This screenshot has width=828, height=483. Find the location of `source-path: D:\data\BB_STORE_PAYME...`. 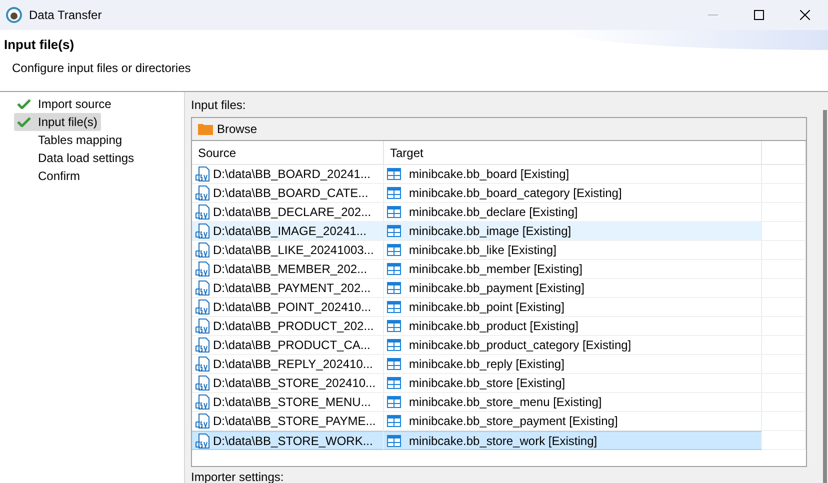

source-path: D:\data\BB_STORE_PAYME... is located at coordinates (294, 421).